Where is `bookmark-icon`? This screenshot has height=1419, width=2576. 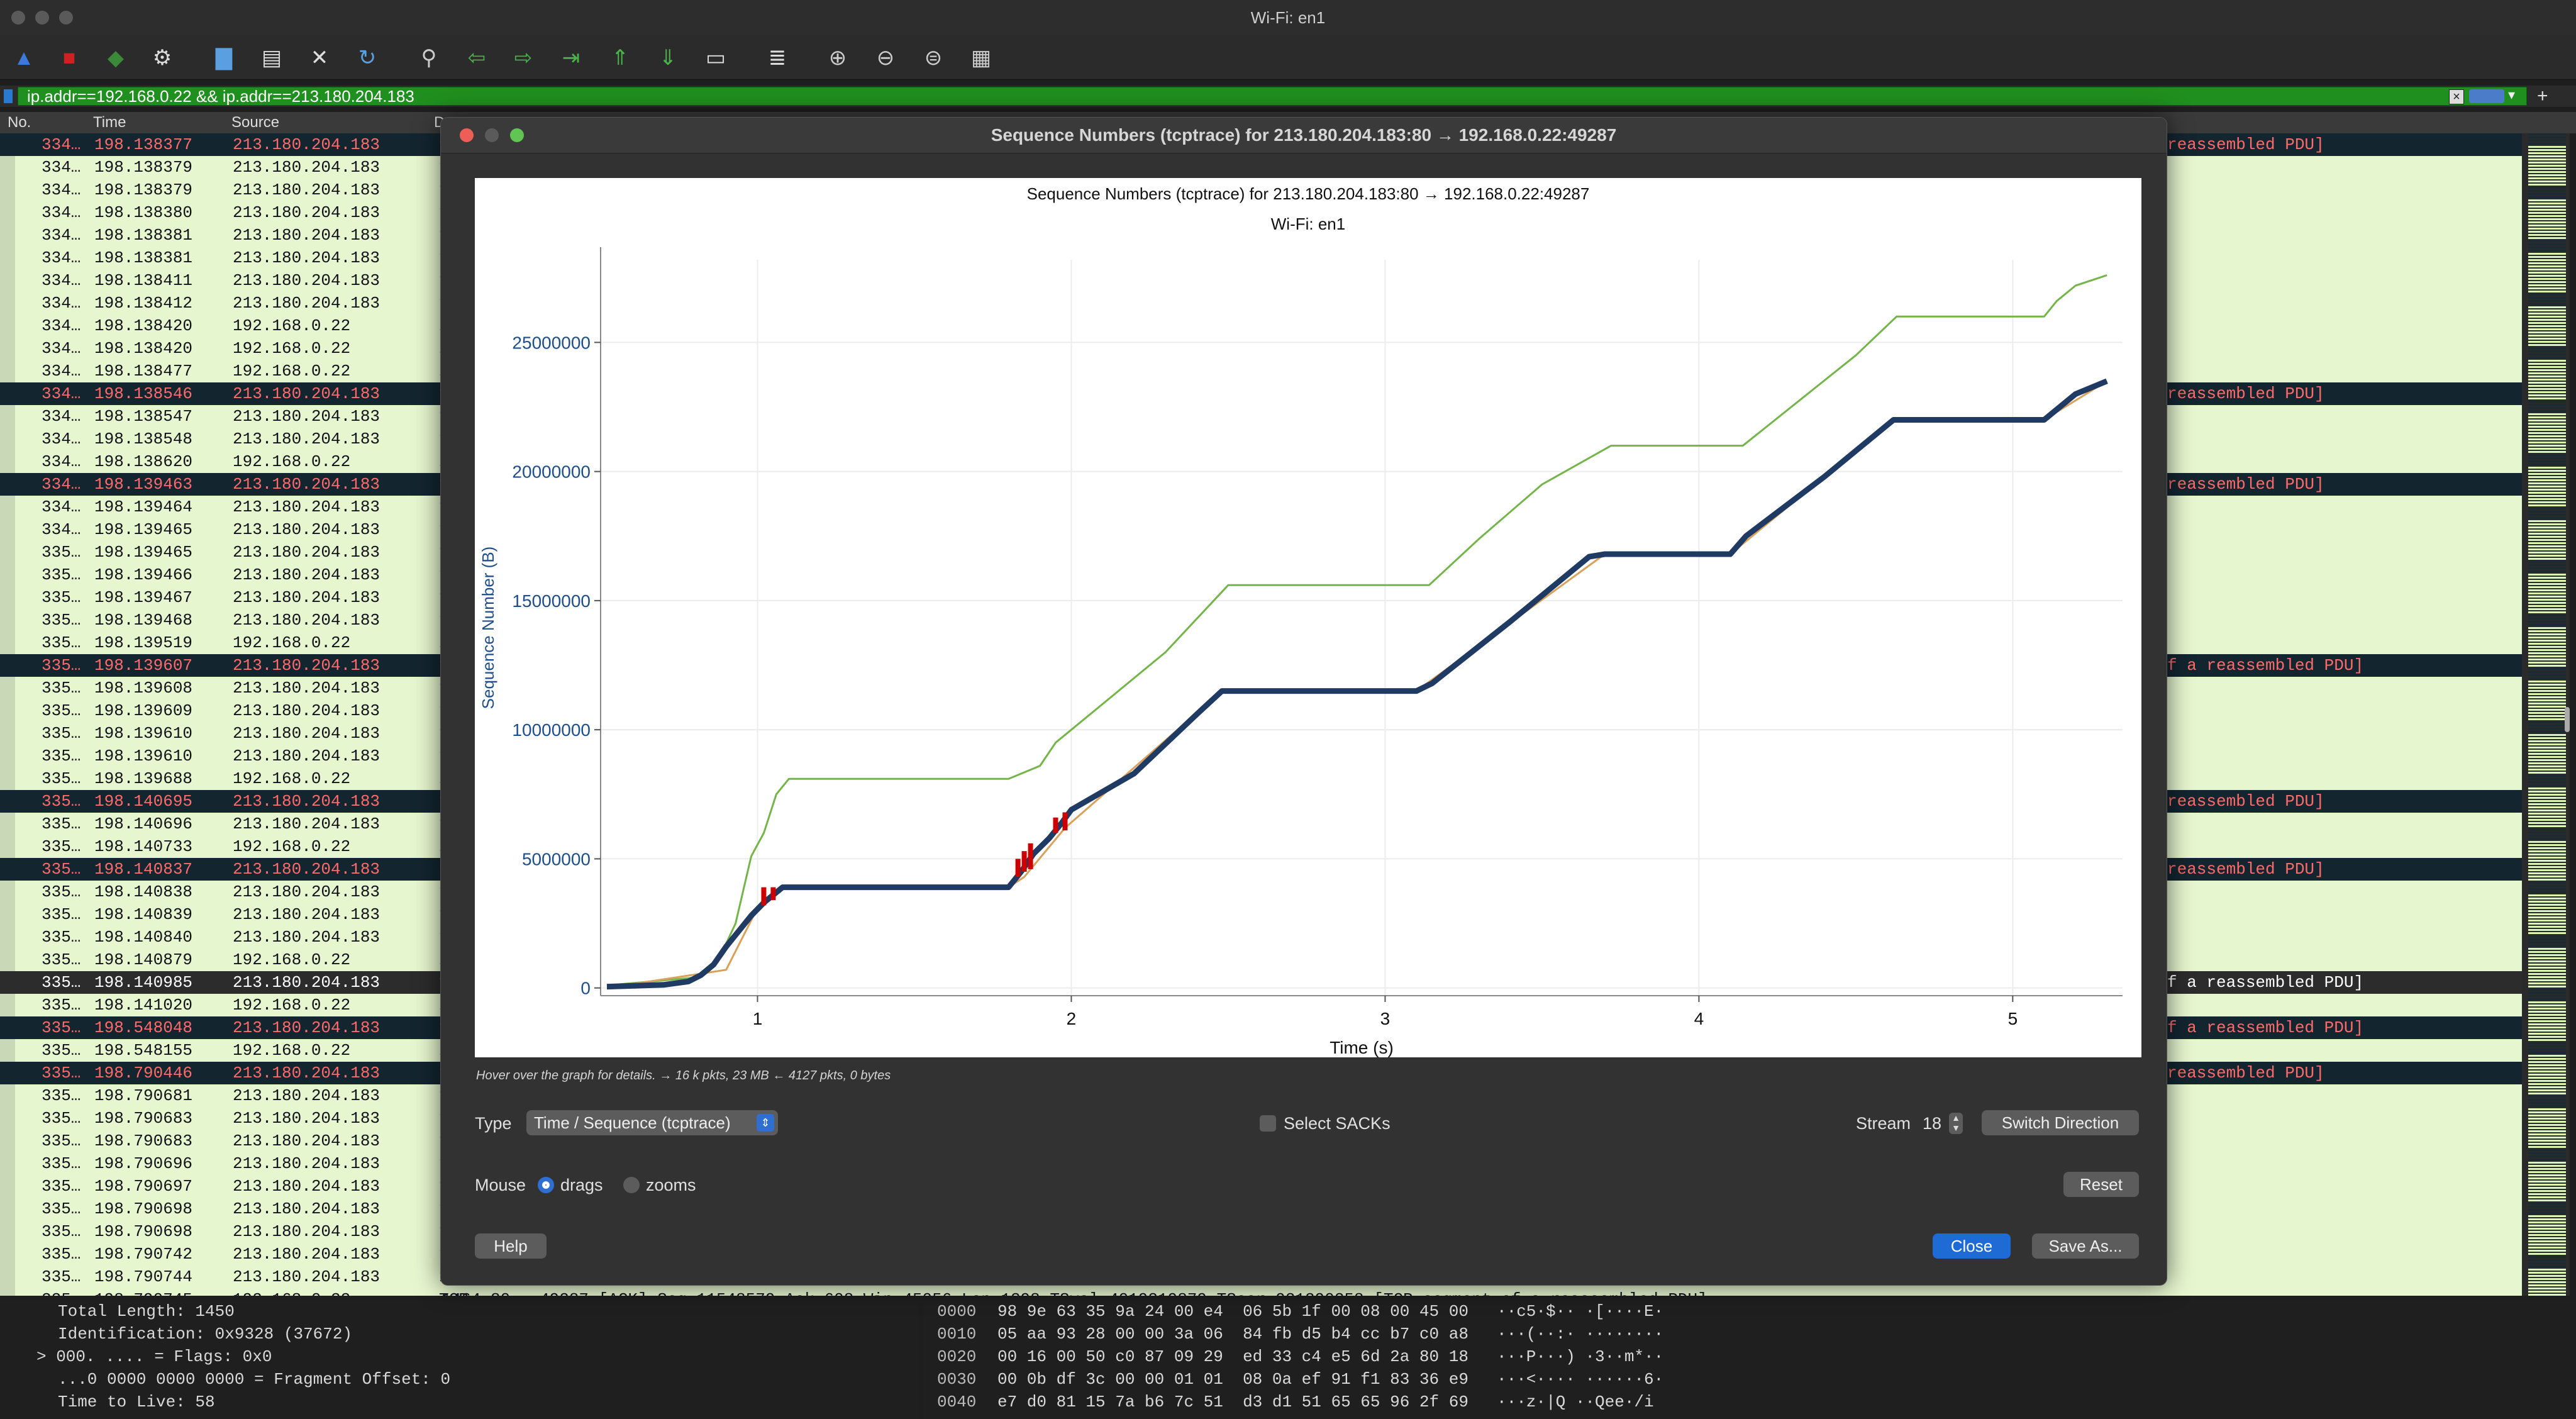
bookmark-icon is located at coordinates (8, 96).